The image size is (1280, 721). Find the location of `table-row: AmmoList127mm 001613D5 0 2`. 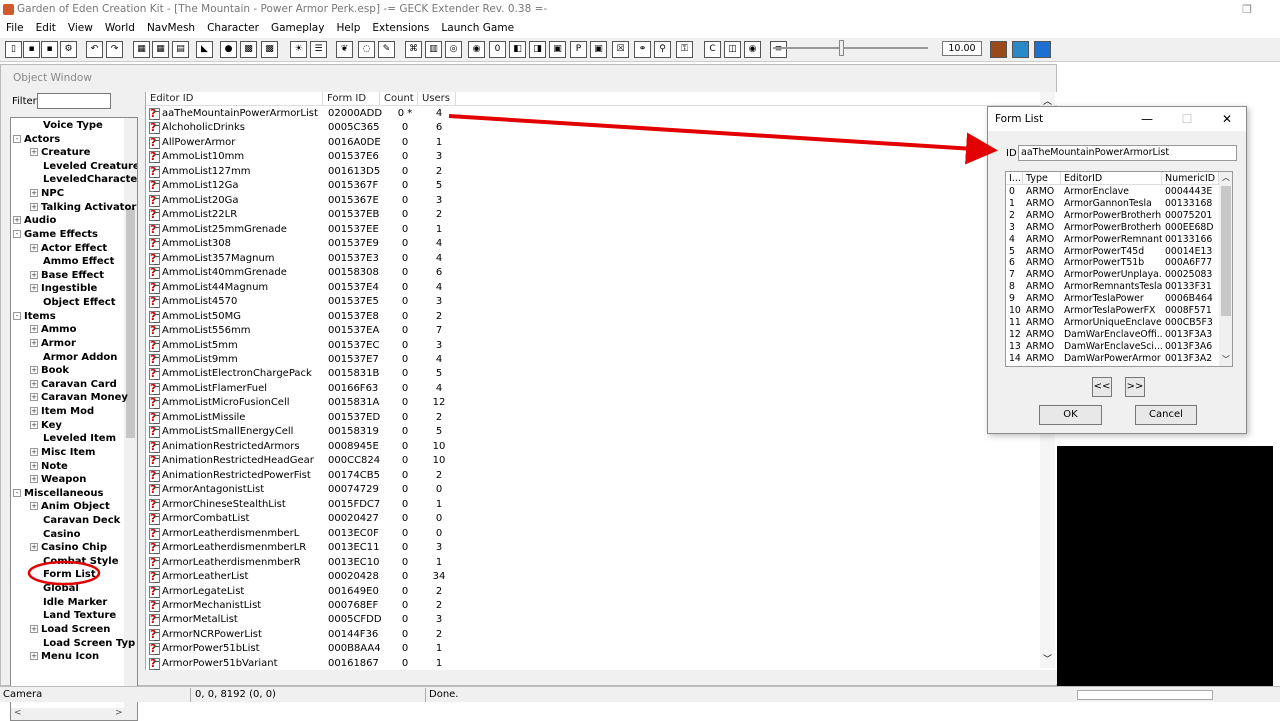

table-row: AmmoList127mm 001613D5 0 2 is located at coordinates (302, 172).